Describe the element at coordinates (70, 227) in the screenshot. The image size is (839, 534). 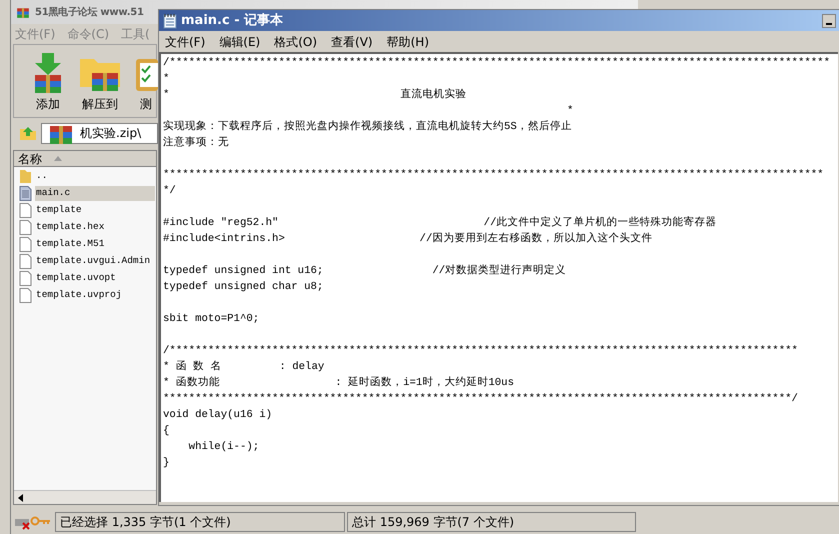
I see `file-name: template.hex` at that location.